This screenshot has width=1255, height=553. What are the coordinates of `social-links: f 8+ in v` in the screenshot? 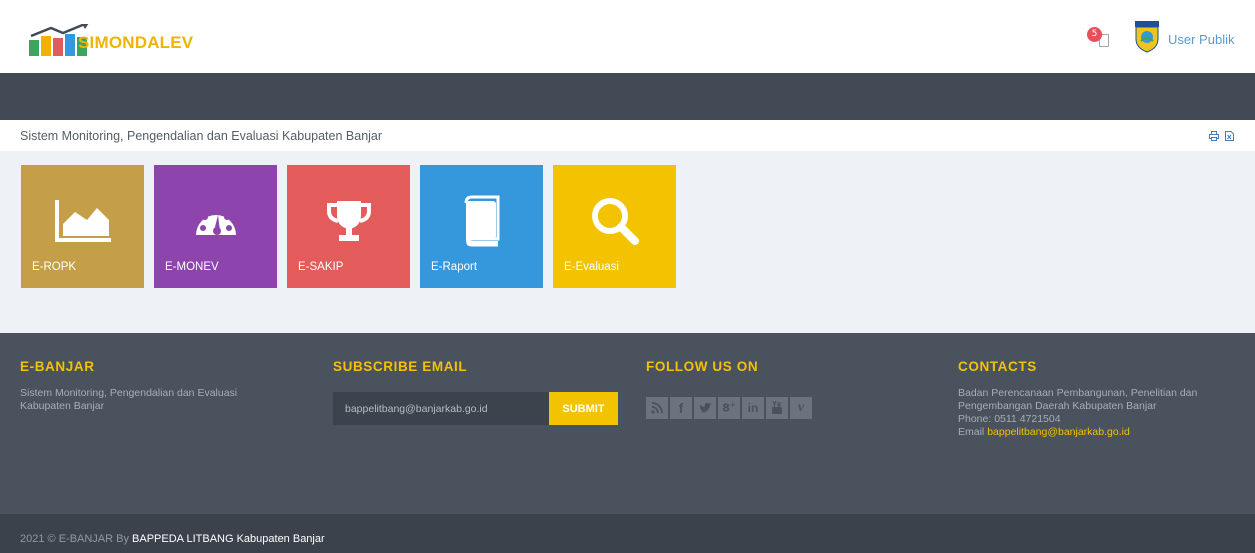 It's located at (730, 408).